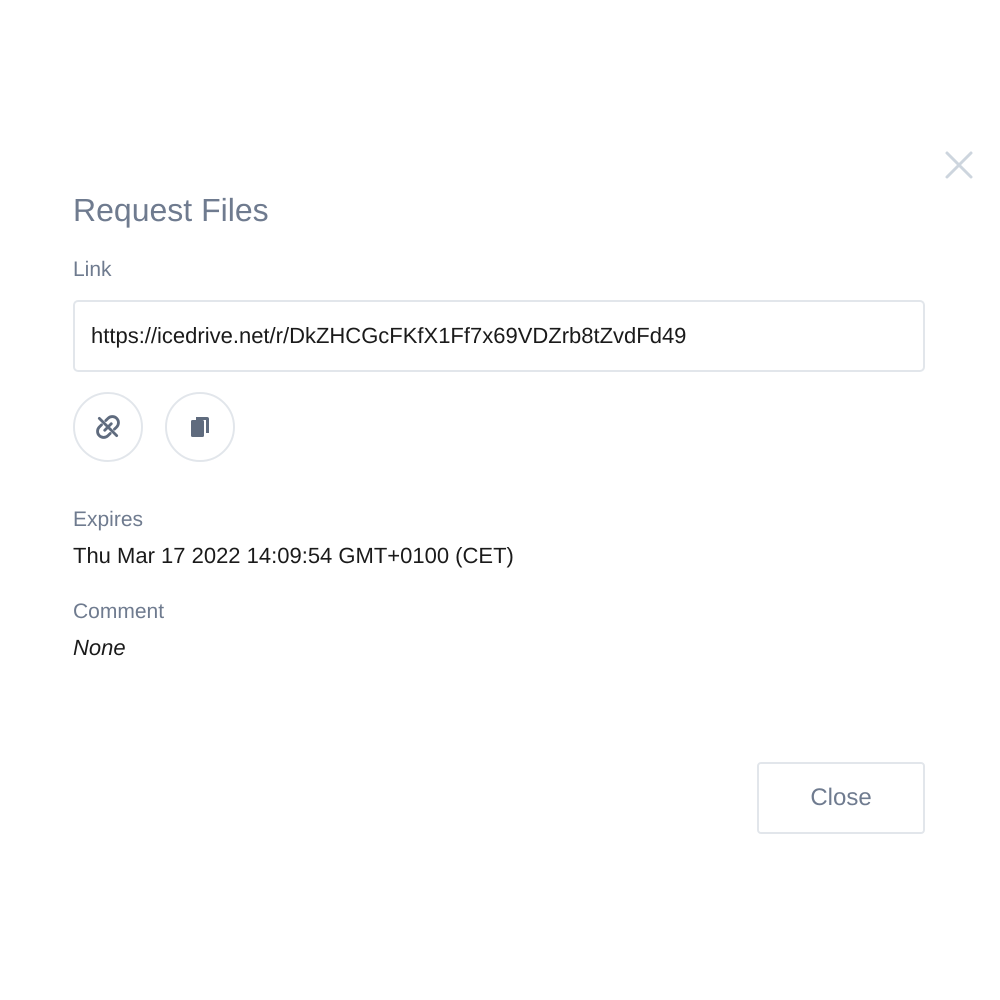 The image size is (1000, 1000). I want to click on field-label: Comment, so click(119, 612).